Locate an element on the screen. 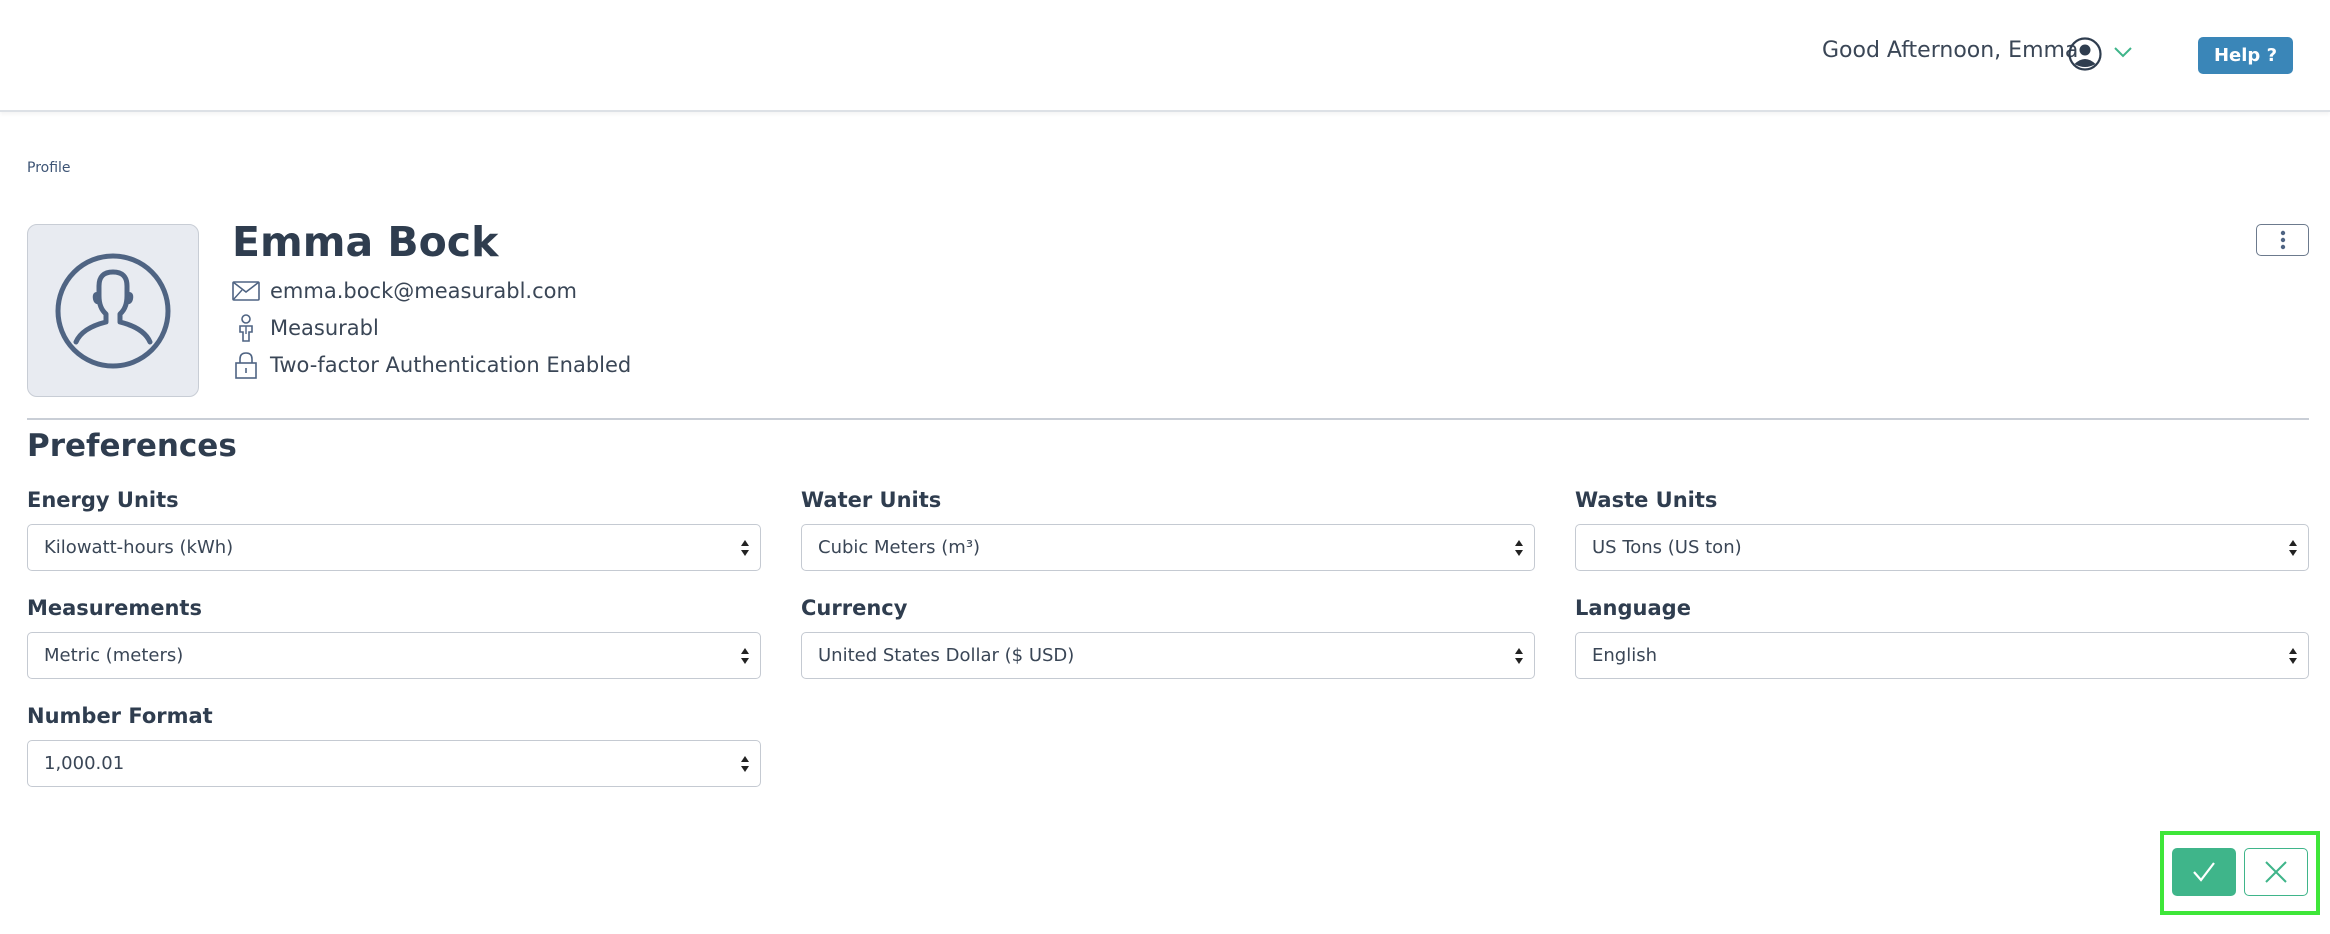  more-options-button is located at coordinates (2282, 240).